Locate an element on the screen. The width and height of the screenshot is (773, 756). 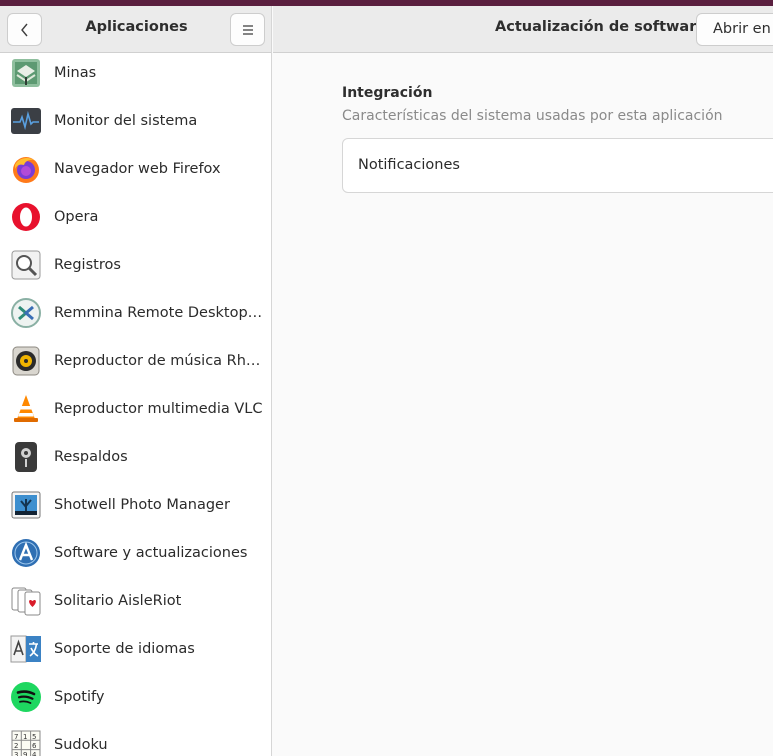
app-item-respaldos: Respaldos is located at coordinates (135, 457).